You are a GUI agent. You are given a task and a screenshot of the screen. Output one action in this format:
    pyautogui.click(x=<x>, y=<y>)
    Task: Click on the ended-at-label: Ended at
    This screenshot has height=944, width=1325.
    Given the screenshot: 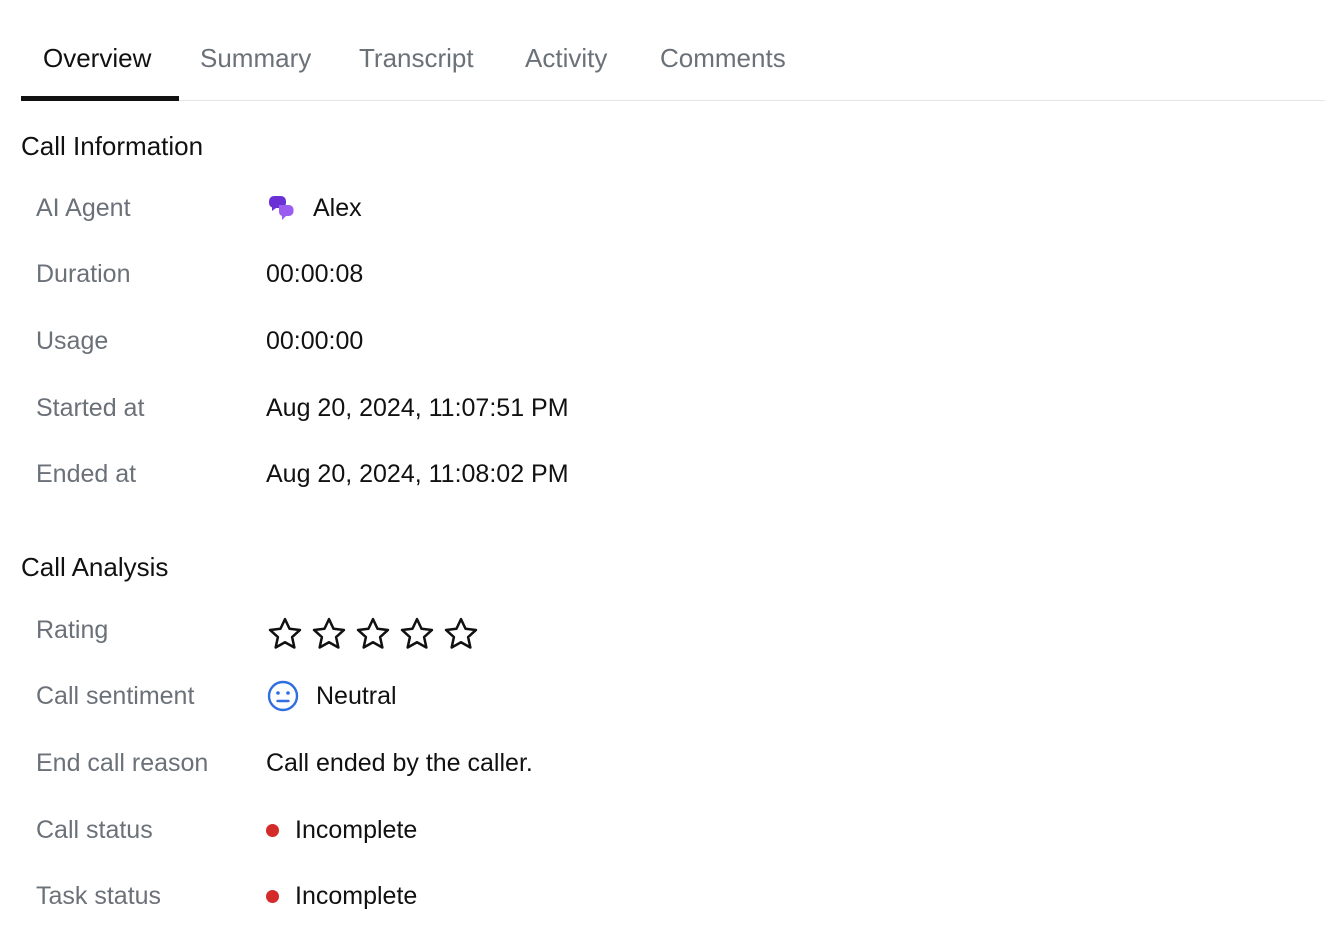 What is the action you would take?
    pyautogui.click(x=86, y=474)
    